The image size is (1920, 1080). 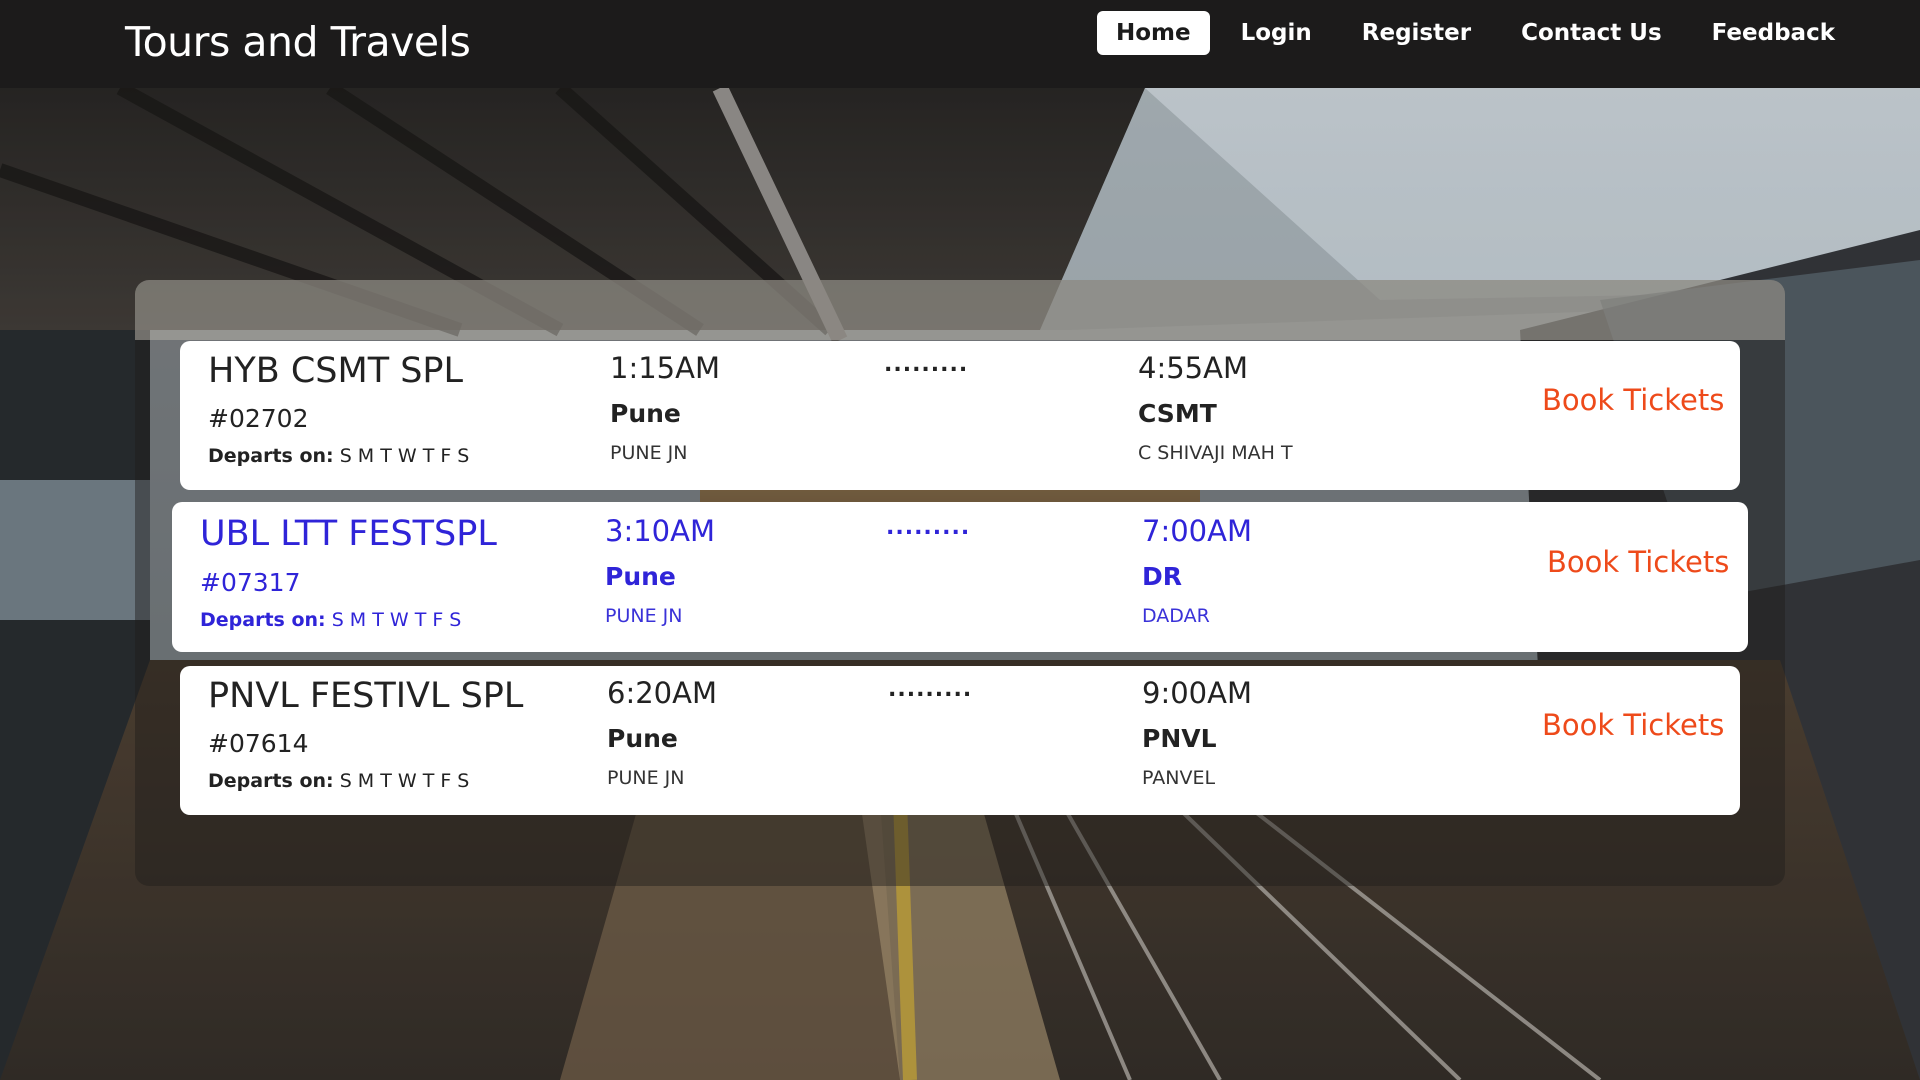 What do you see at coordinates (1179, 778) in the screenshot?
I see `arrival-station: PANVEL` at bounding box center [1179, 778].